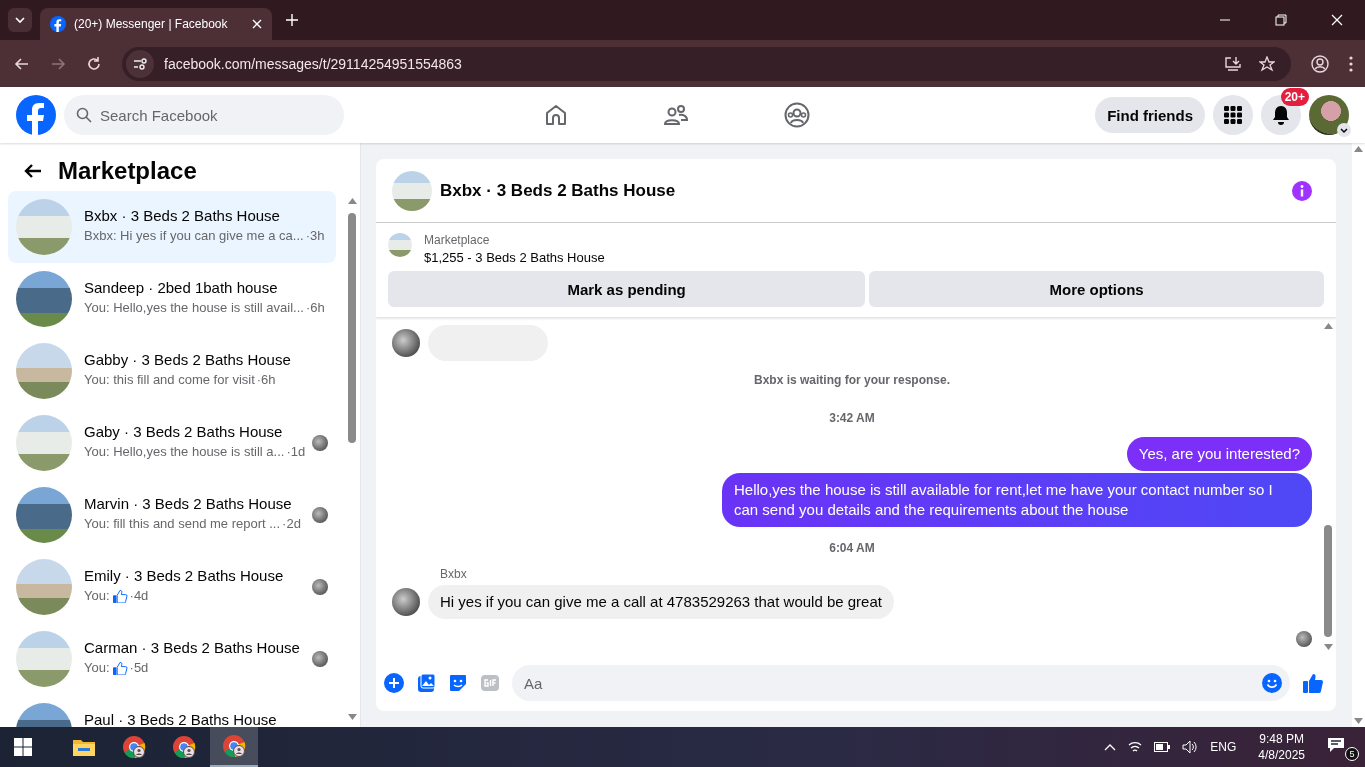 The height and width of the screenshot is (767, 1365). Describe the element at coordinates (23, 747) in the screenshot. I see `windows-start-icon` at that location.